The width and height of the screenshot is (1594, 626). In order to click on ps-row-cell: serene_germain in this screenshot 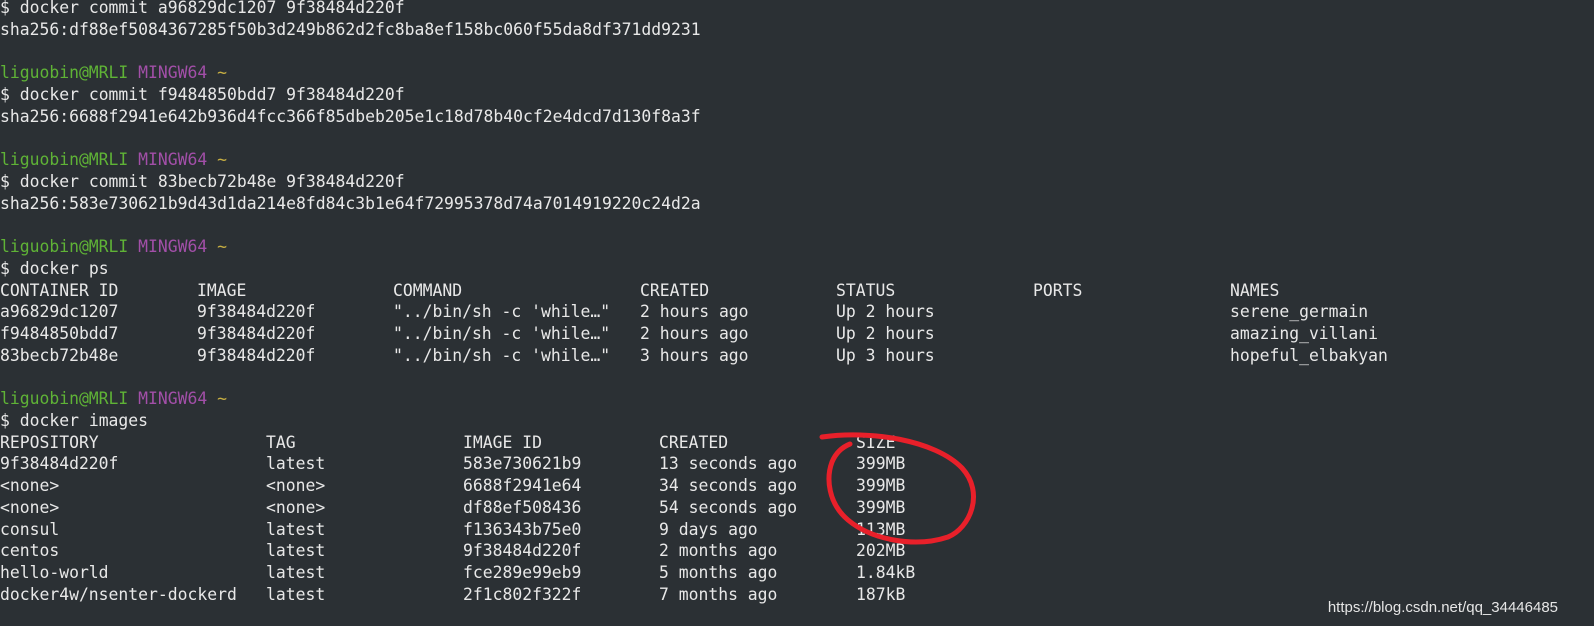, I will do `click(1299, 312)`.